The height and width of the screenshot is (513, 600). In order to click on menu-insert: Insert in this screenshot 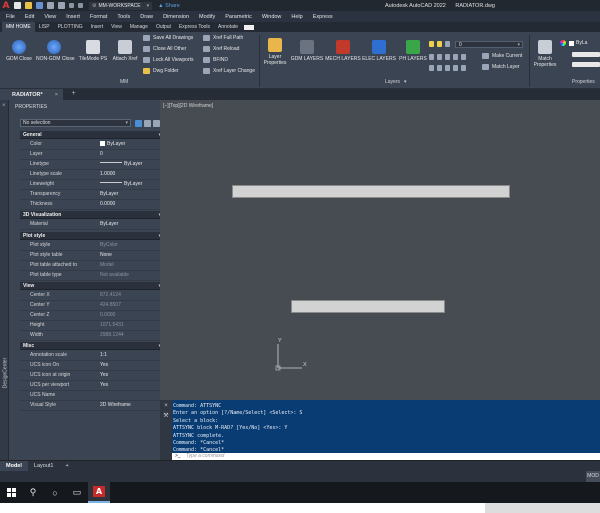, I will do `click(73, 17)`.